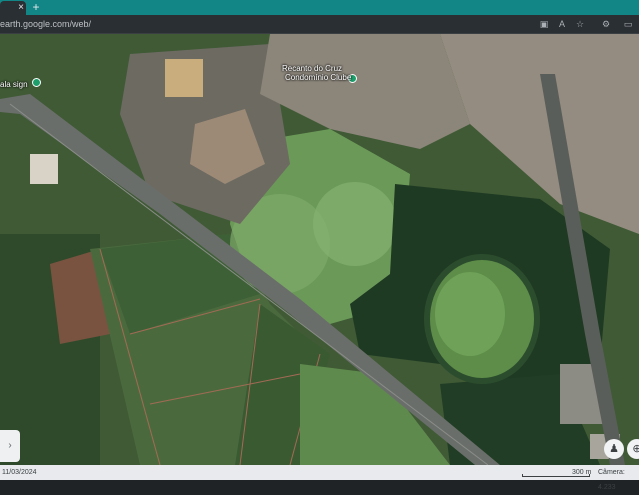  What do you see at coordinates (19, 472) in the screenshot?
I see `imagery-date: 11/03/2024` at bounding box center [19, 472].